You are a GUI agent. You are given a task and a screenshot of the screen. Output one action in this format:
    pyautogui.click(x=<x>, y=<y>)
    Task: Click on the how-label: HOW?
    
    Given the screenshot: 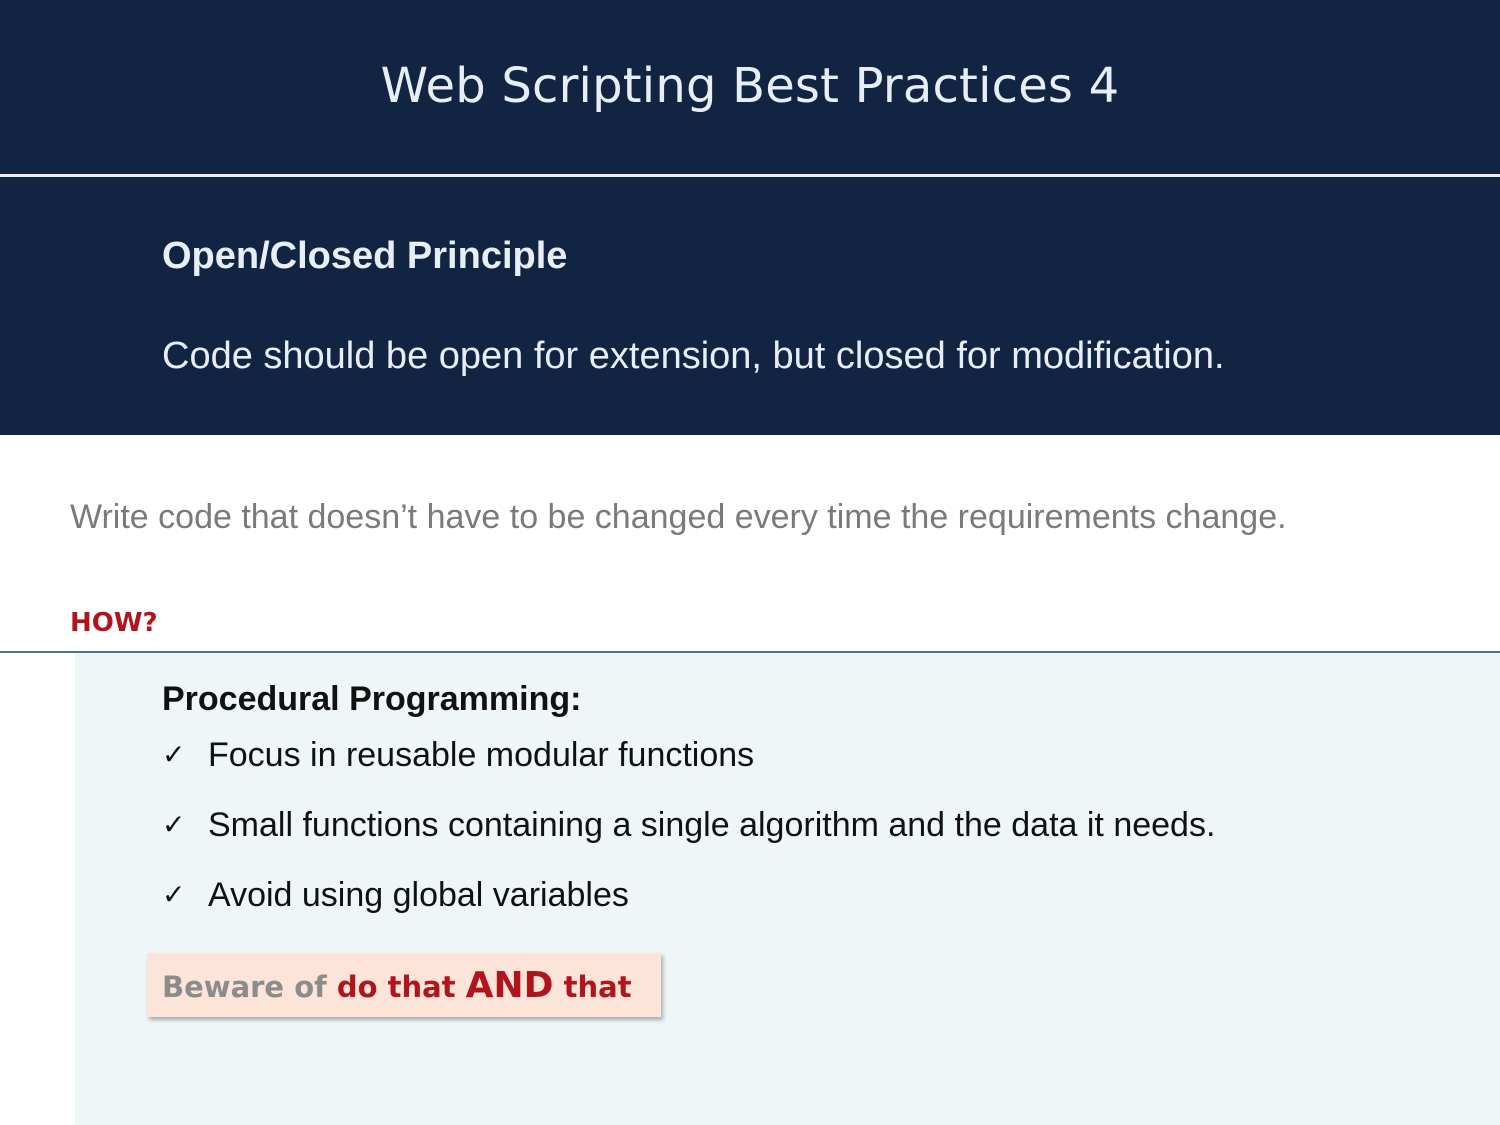 What is the action you would take?
    pyautogui.click(x=114, y=623)
    